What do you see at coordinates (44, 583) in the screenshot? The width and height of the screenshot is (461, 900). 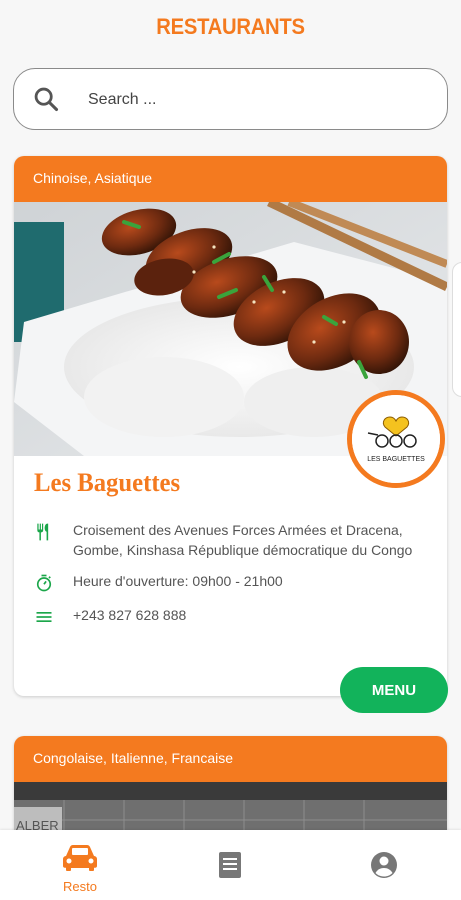 I see `timer-icon` at bounding box center [44, 583].